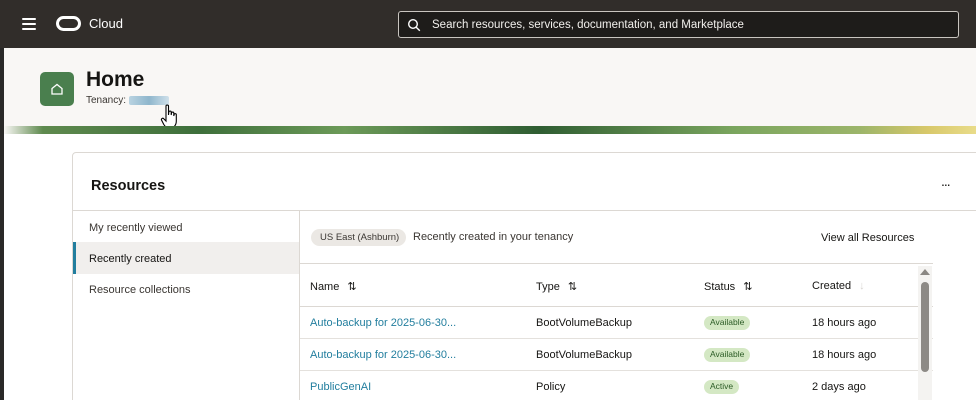 Image resolution: width=976 pixels, height=400 pixels. Describe the element at coordinates (186, 258) in the screenshot. I see `nav-recently-created: Recently created` at that location.